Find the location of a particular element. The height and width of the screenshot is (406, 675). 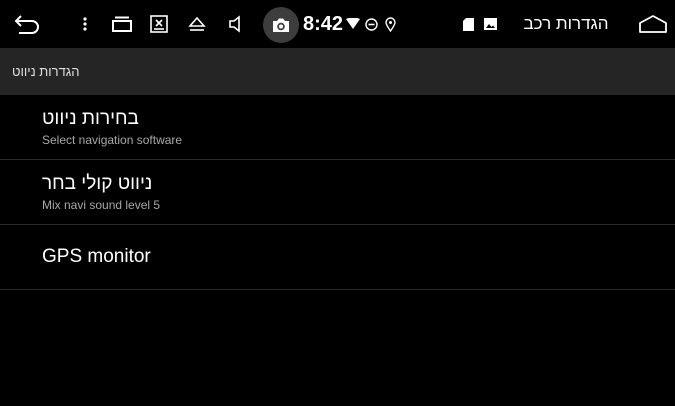

app-bar: הגדרות ניווט is located at coordinates (337, 71).